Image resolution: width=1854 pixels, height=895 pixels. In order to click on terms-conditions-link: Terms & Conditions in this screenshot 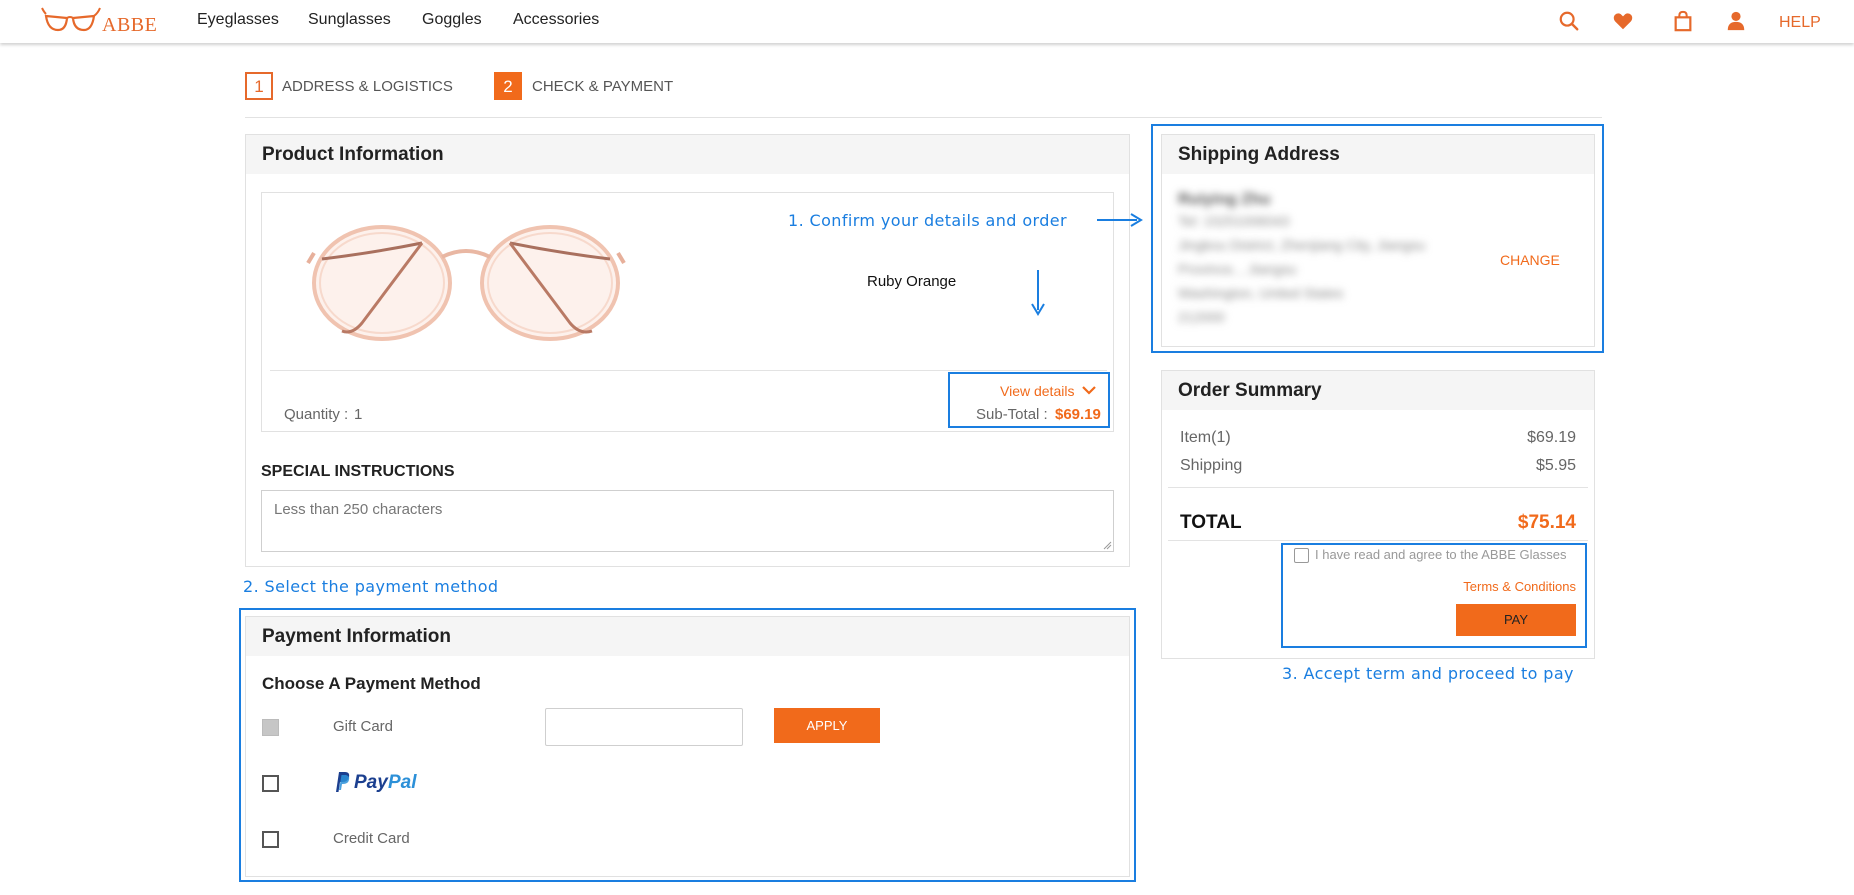, I will do `click(1519, 586)`.